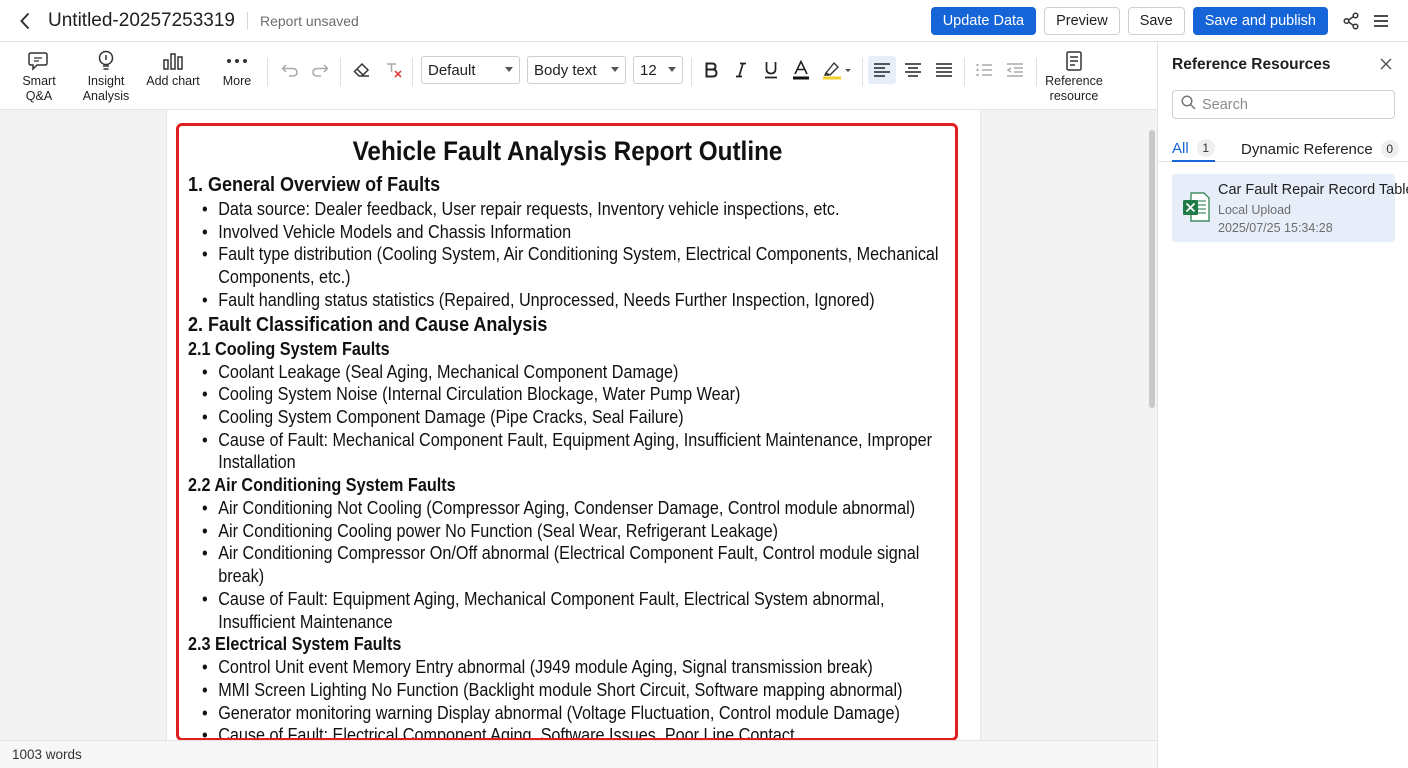  What do you see at coordinates (1389, 149) in the screenshot?
I see `tab-dynamic-reference-count: 0` at bounding box center [1389, 149].